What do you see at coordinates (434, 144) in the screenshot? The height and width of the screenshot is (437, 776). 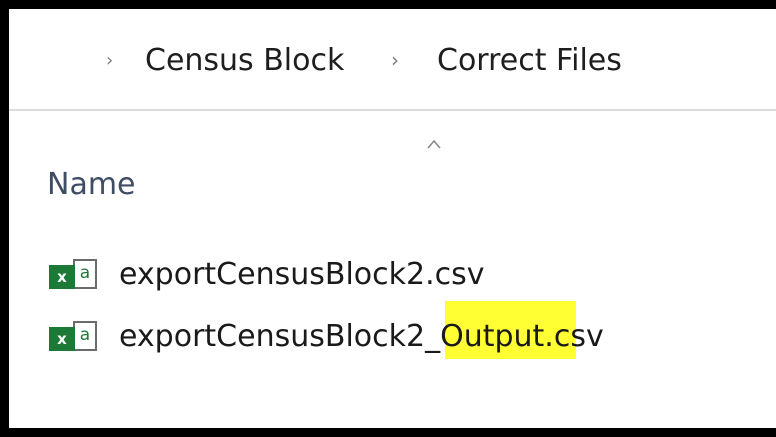 I see `sort-ascending-caret-icon` at bounding box center [434, 144].